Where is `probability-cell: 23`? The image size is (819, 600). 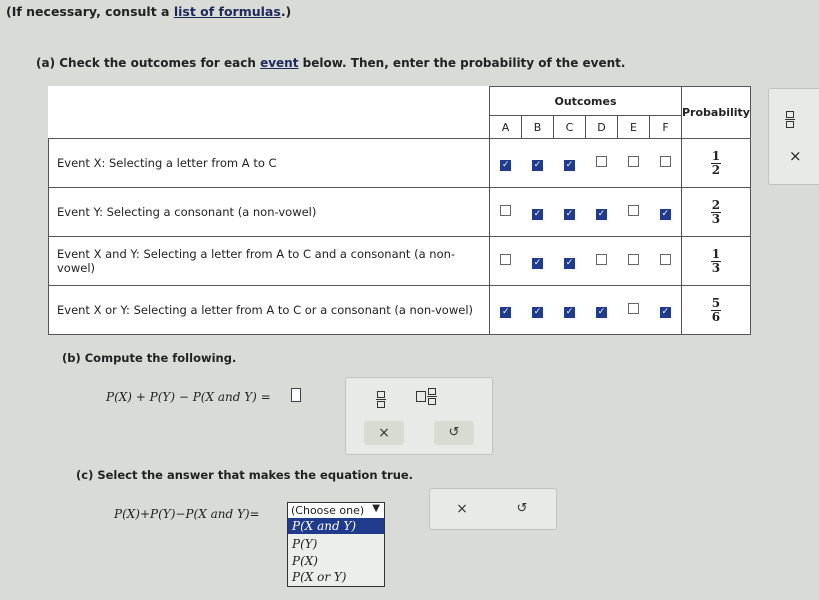
probability-cell: 23 is located at coordinates (716, 212).